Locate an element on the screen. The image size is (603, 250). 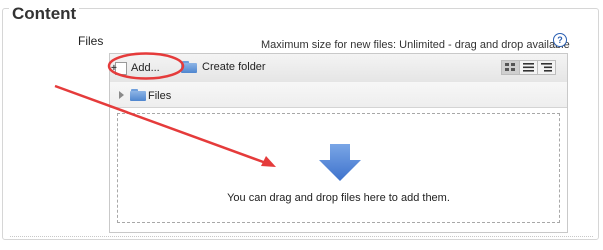
drop-arrow-icon is located at coordinates (340, 162).